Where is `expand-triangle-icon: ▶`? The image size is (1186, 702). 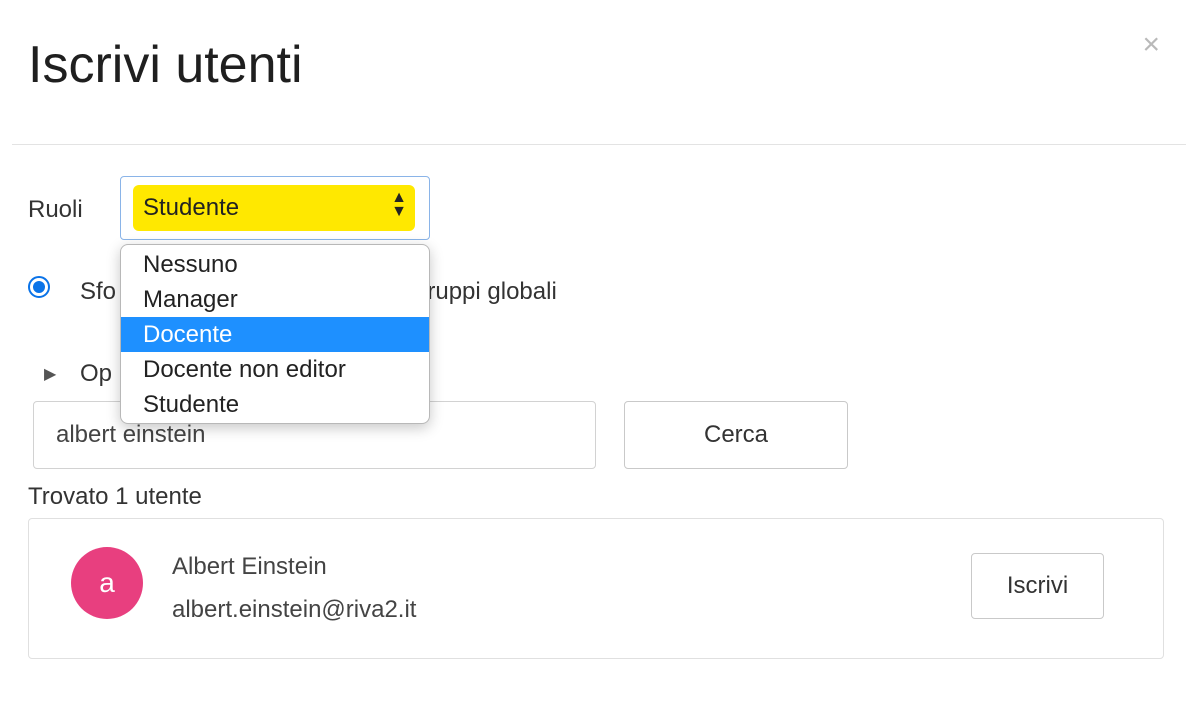
expand-triangle-icon: ▶ is located at coordinates (50, 374).